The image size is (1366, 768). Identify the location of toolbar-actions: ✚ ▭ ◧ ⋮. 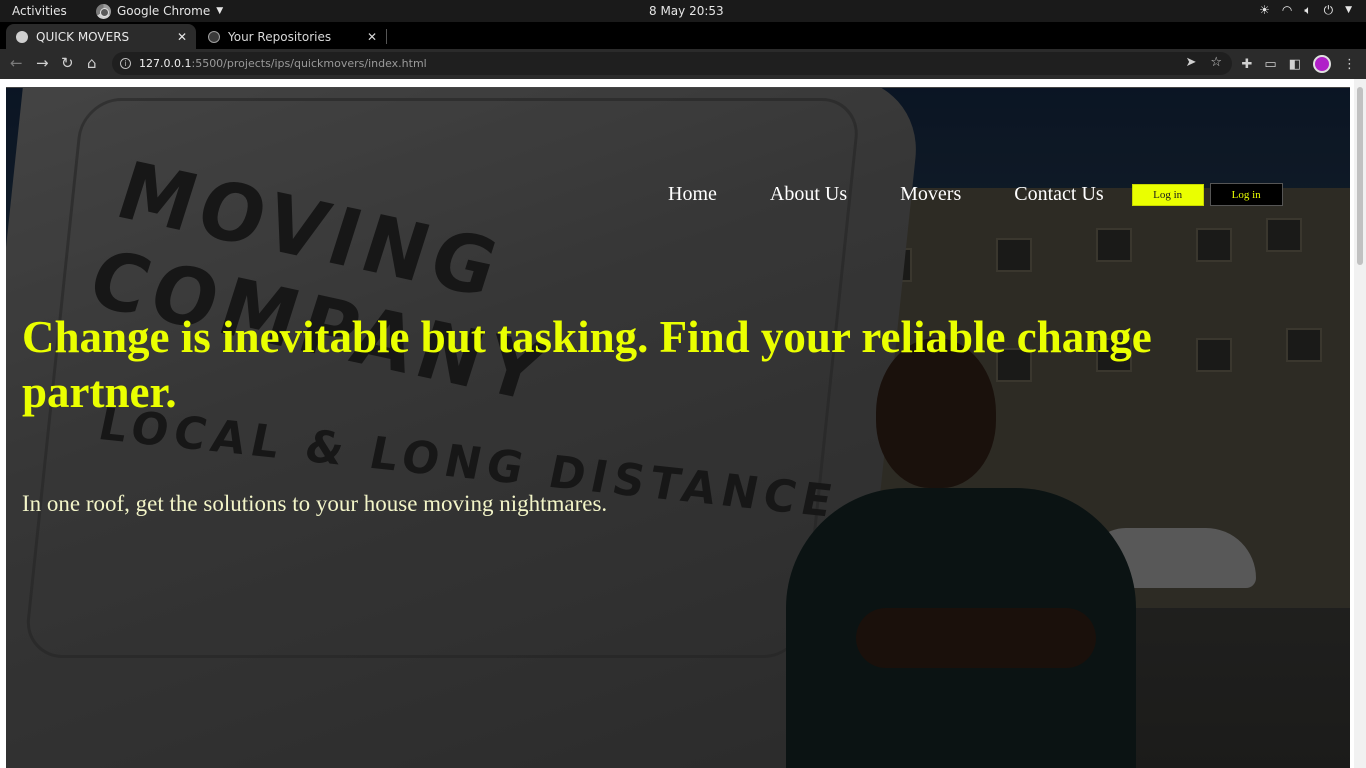
(1299, 64).